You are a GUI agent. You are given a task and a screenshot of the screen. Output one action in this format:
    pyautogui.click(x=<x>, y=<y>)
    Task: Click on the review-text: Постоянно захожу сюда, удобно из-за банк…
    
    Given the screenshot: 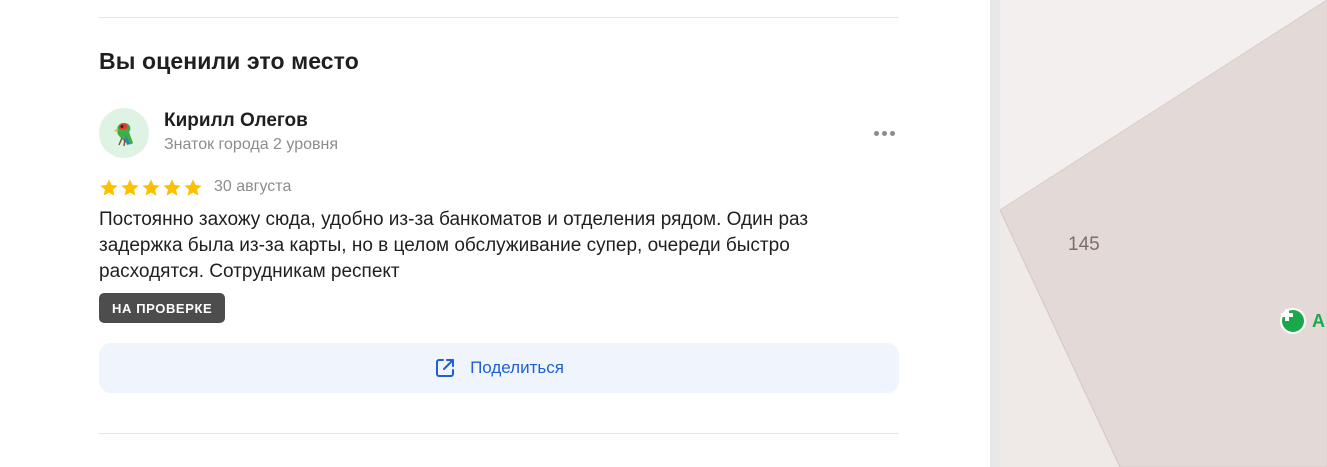 What is the action you would take?
    pyautogui.click(x=454, y=245)
    